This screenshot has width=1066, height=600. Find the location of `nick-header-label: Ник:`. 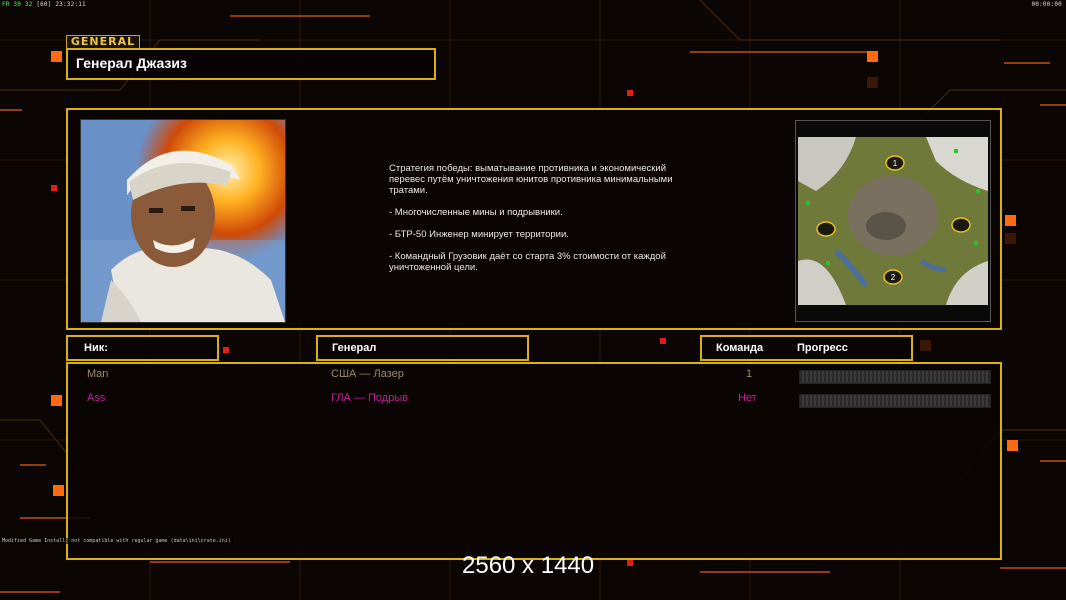

nick-header-label: Ник: is located at coordinates (96, 348).